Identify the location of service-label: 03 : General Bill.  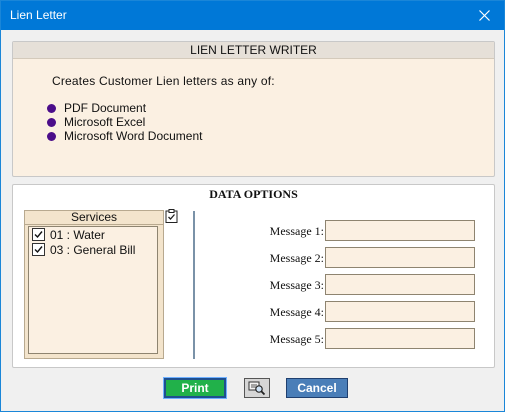
(93, 249).